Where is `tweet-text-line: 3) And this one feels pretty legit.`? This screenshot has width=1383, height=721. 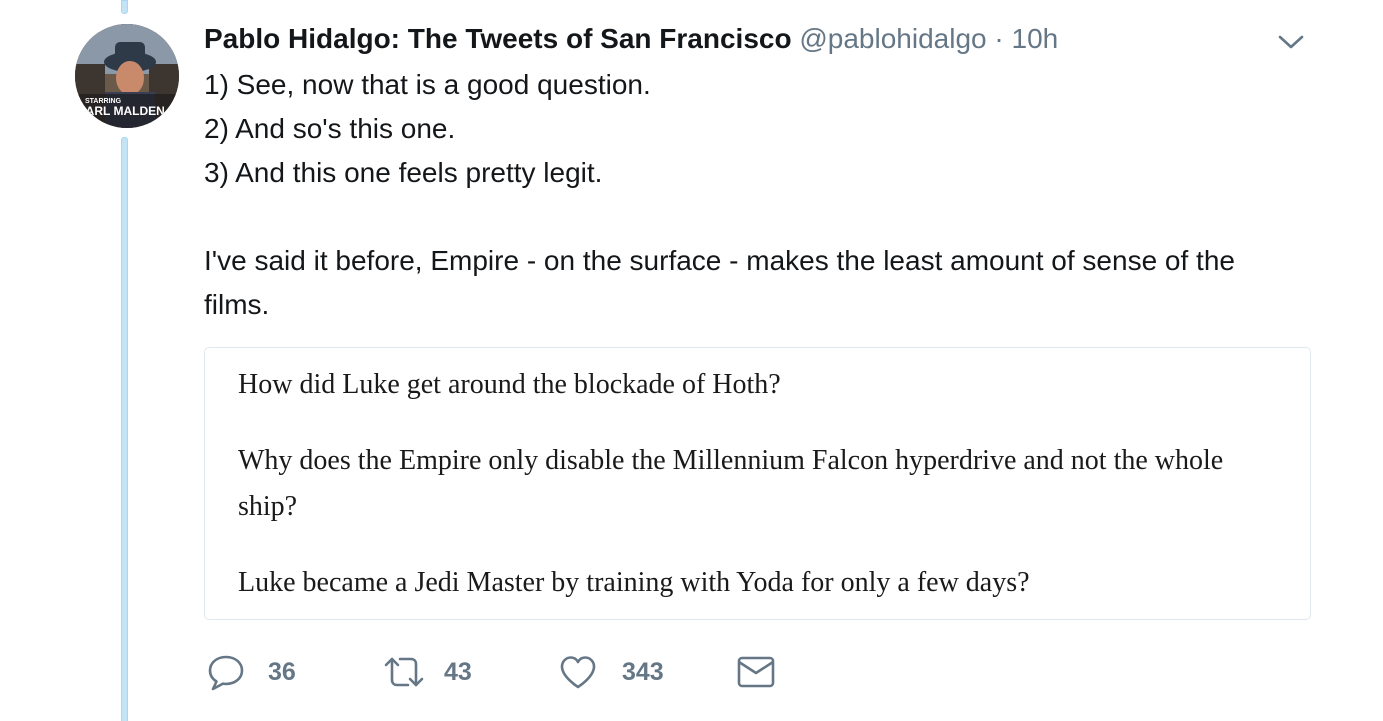 tweet-text-line: 3) And this one feels pretty legit. is located at coordinates (403, 172).